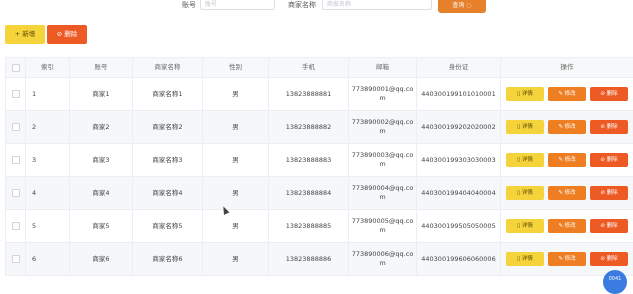 This screenshot has width=633, height=294. I want to click on header-index: 索引, so click(48, 67).